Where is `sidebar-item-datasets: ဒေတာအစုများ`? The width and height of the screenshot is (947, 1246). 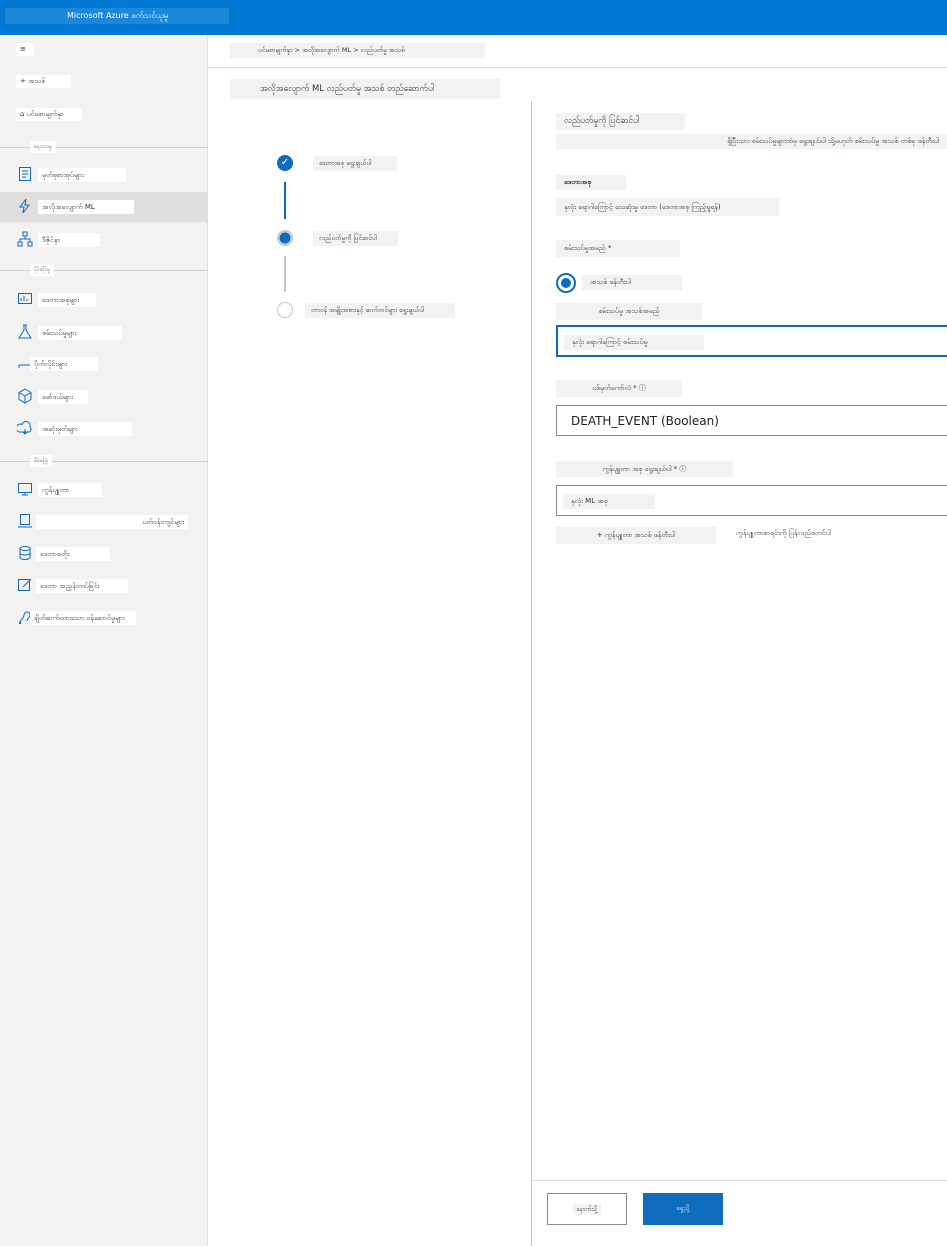 sidebar-item-datasets: ဒေတာအစုများ is located at coordinates (103, 300).